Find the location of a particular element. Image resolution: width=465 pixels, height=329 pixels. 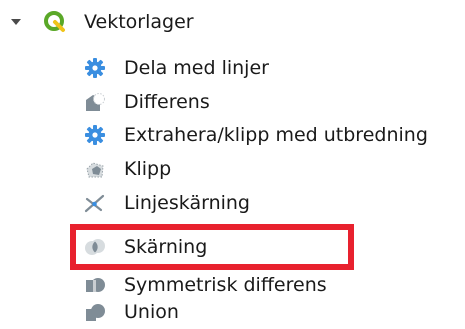

tree-item-label: Symmetrisk differens is located at coordinates (225, 285).